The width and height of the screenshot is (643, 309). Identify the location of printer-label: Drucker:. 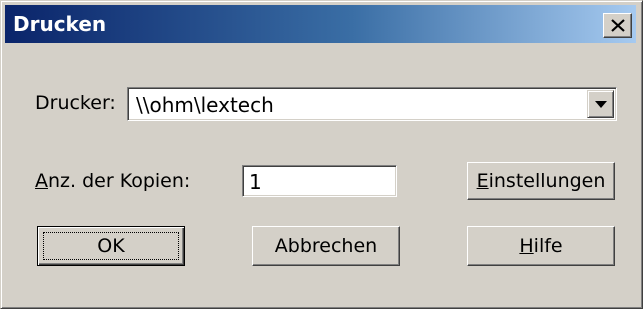
(75, 103).